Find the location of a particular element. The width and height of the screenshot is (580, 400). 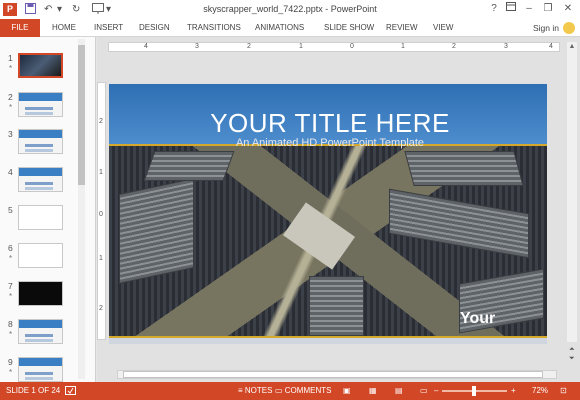

tab-slide-show: SLIDE SHOW is located at coordinates (349, 28).